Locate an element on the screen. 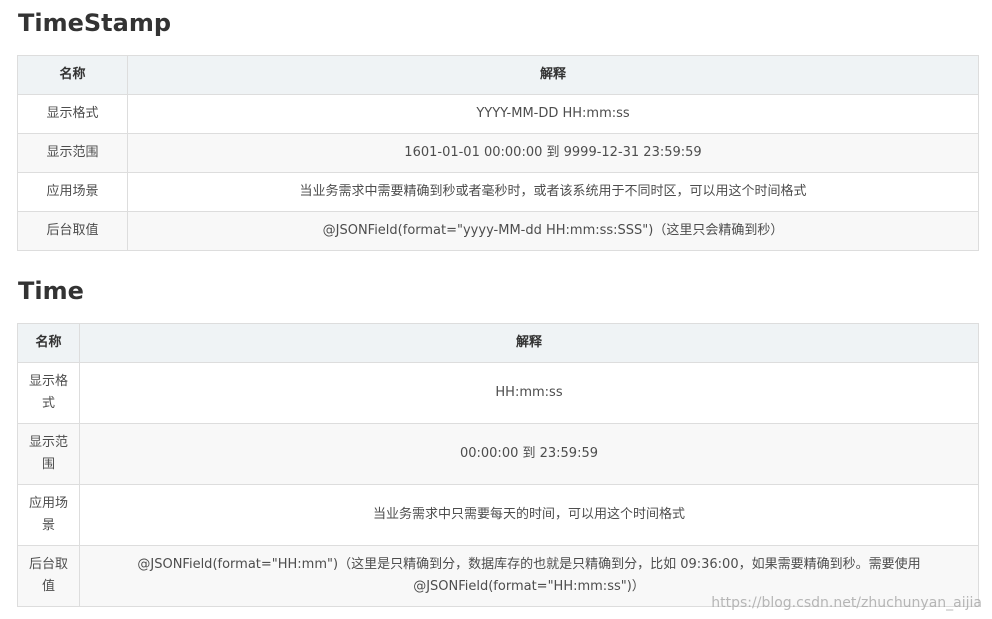  table-row: 显示格式 YYYY-MM-DD HH:mm:ss is located at coordinates (498, 114).